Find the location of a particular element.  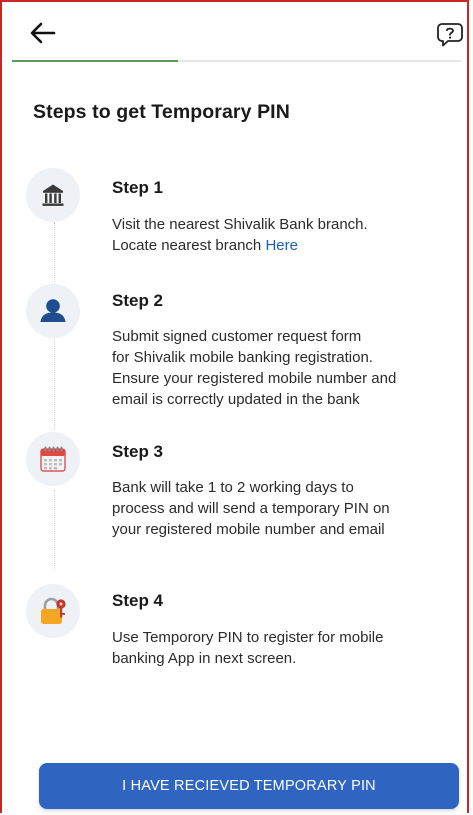

step-4-line-2: banking App in next screen. is located at coordinates (204, 658).